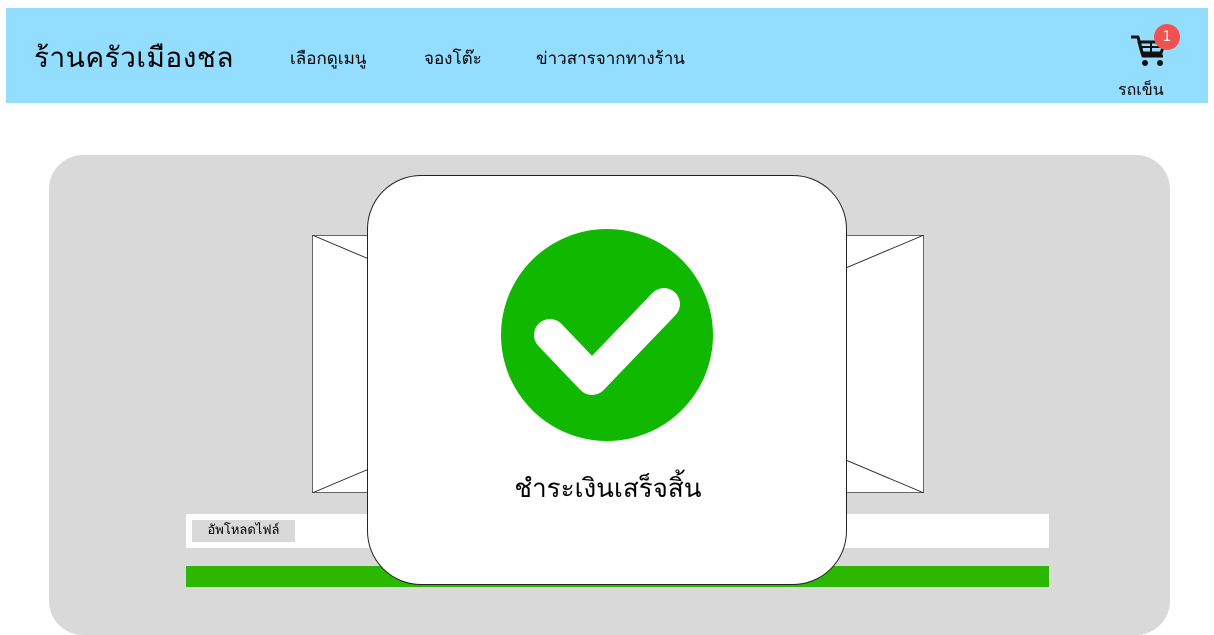  What do you see at coordinates (453, 58) in the screenshot?
I see `nav-link-reserve-table: จองโต๊ะ` at bounding box center [453, 58].